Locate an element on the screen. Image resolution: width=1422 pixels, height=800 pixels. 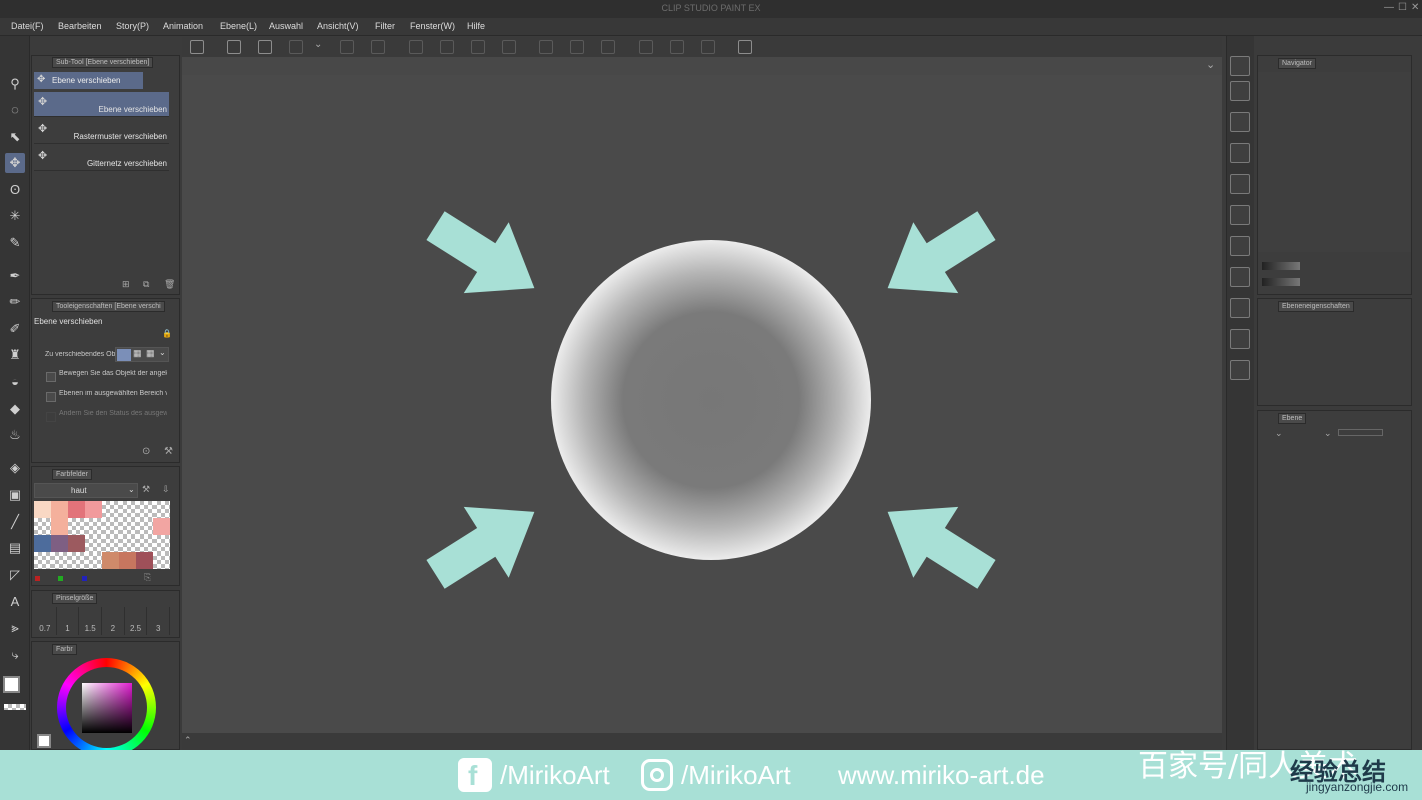
material-delete-icon is located at coordinates (1240, 370).